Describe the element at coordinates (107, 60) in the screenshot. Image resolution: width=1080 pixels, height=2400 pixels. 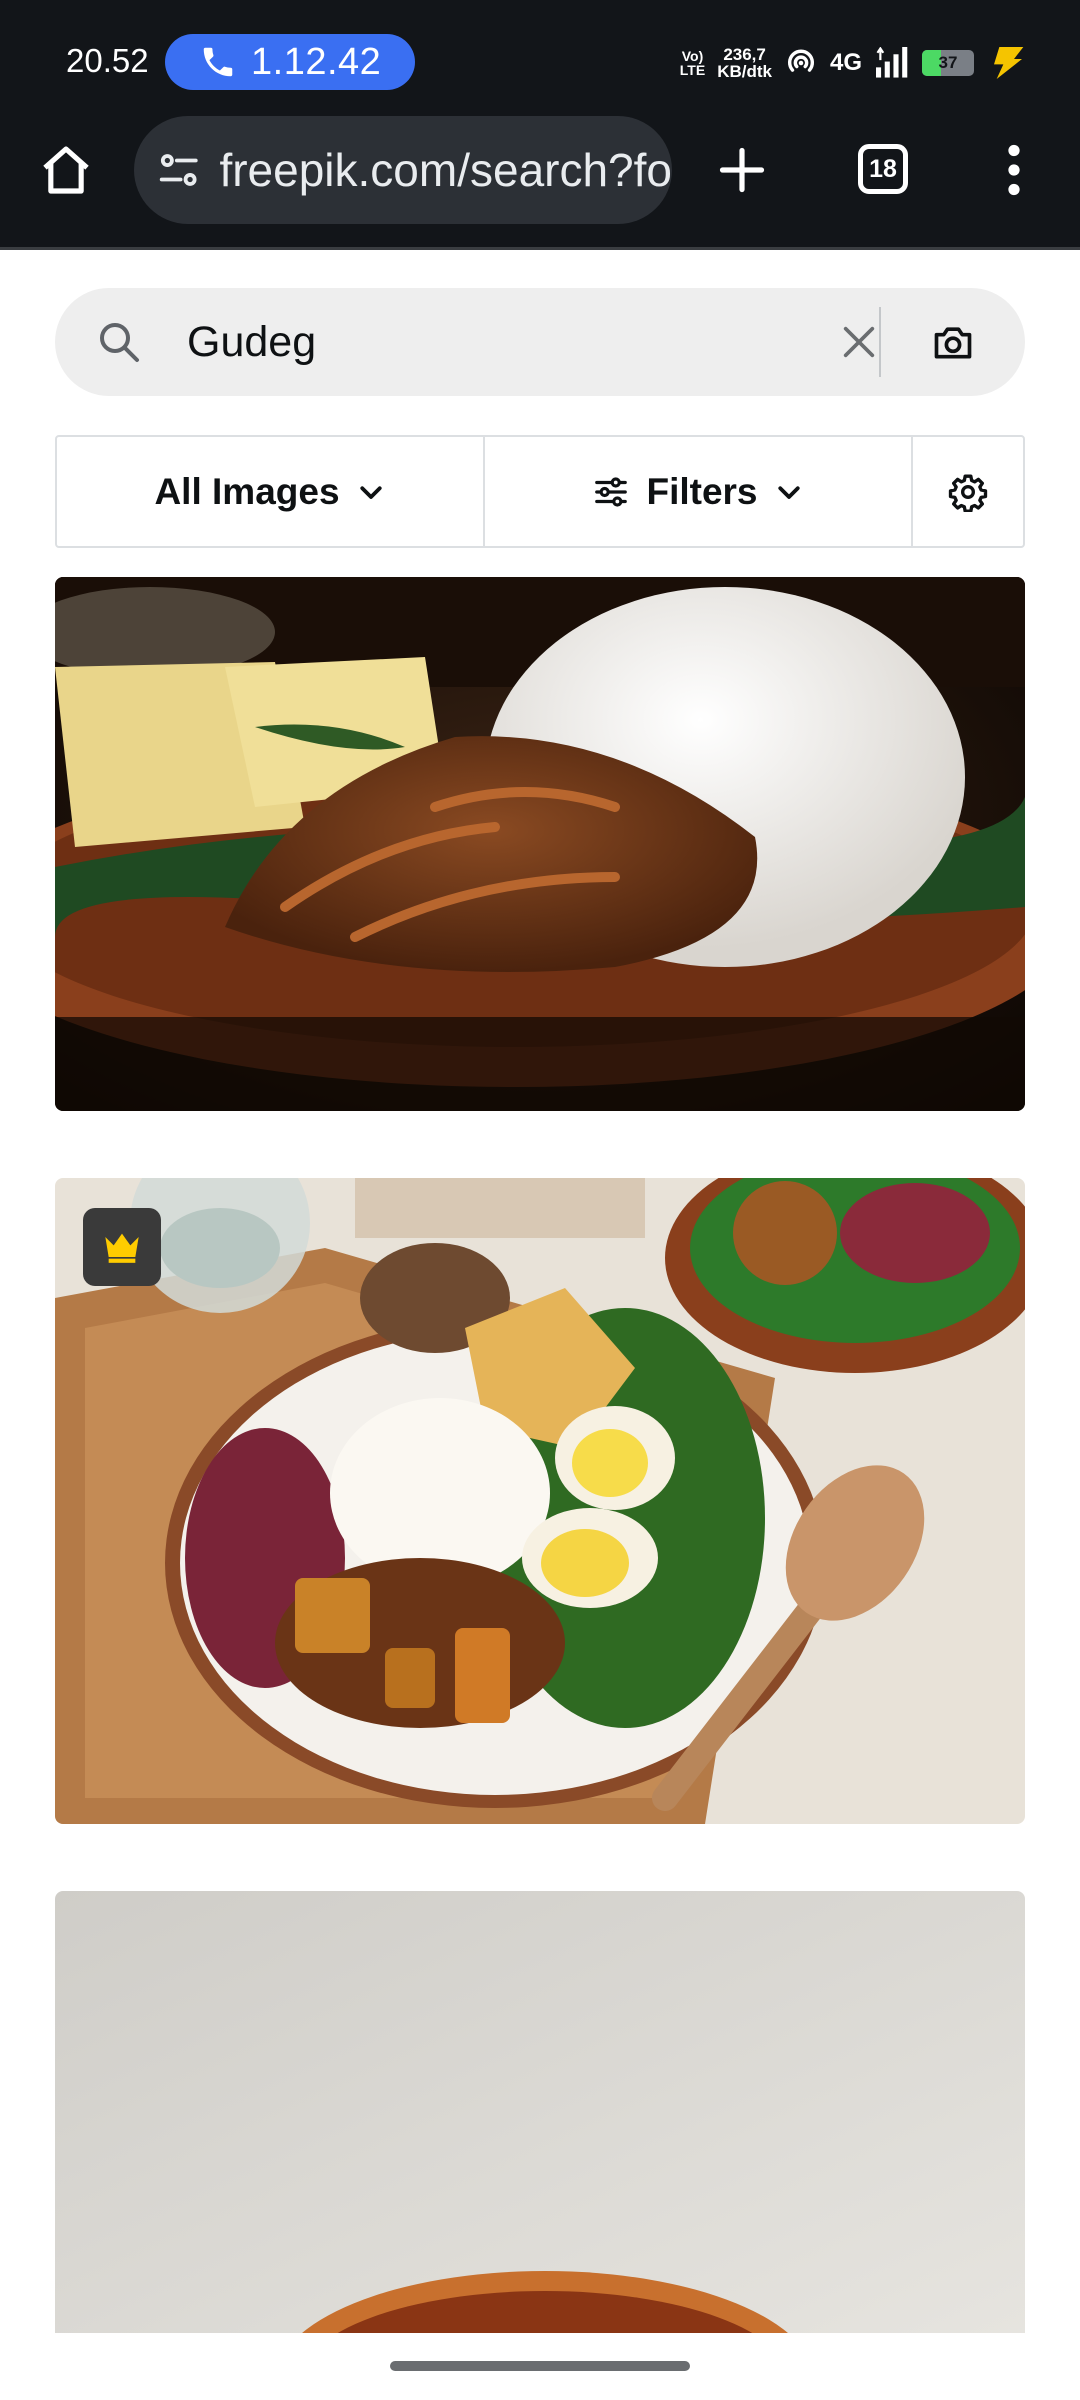
I see `status-time: 20.52` at that location.